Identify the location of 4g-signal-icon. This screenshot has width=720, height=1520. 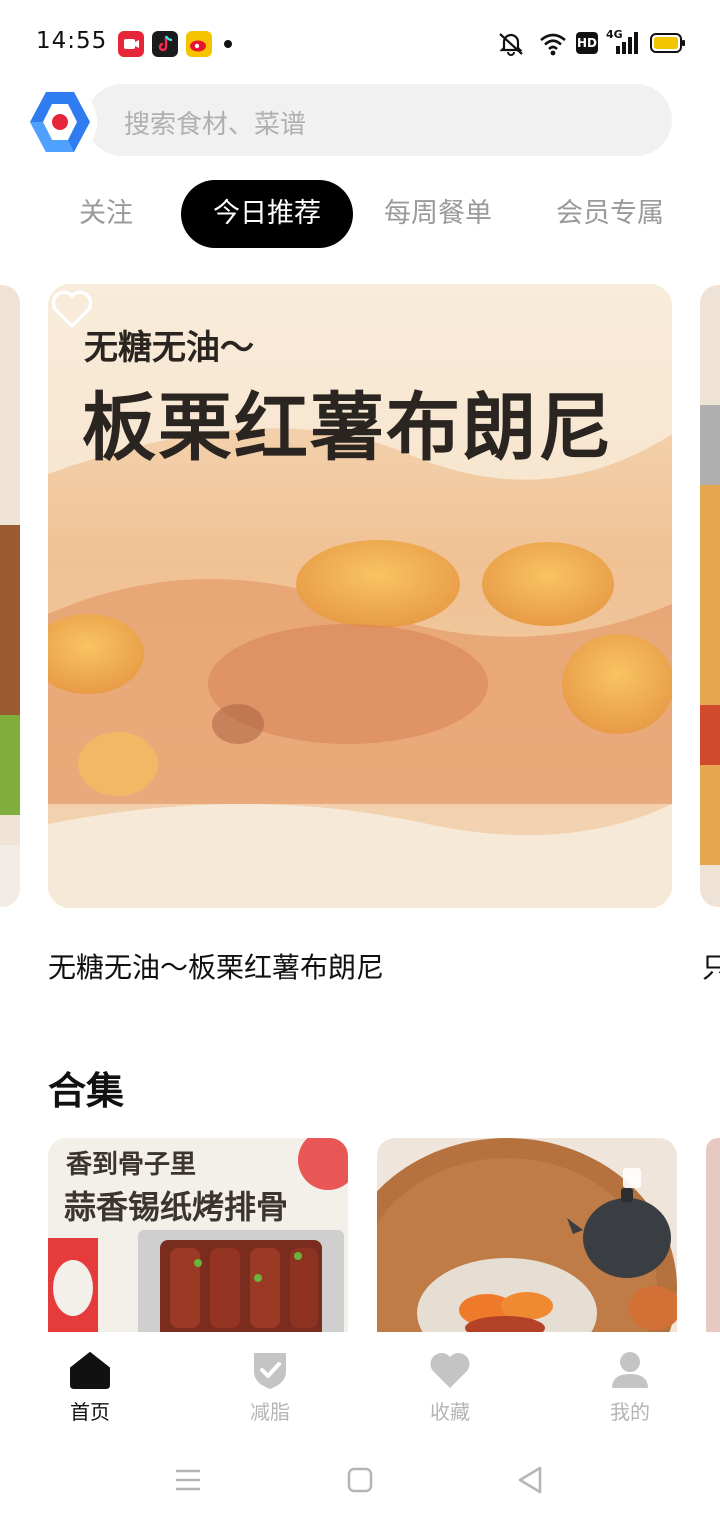
(627, 43).